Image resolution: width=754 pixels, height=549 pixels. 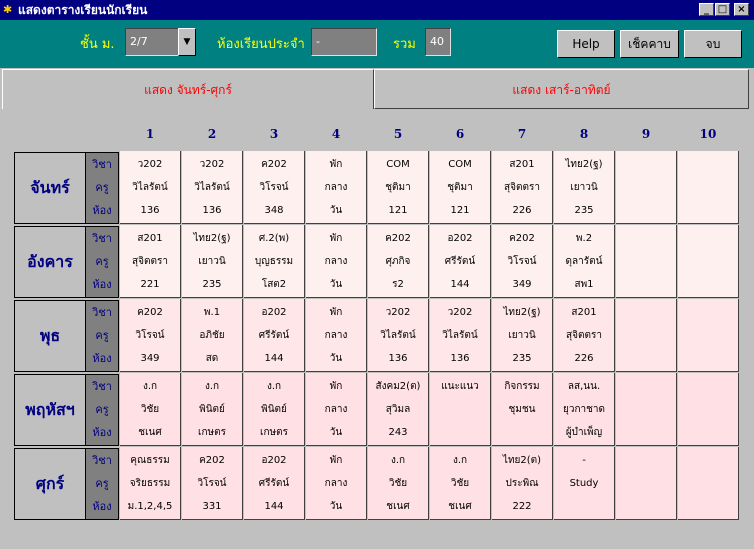 What do you see at coordinates (584, 409) in the screenshot?
I see `timetable-cell: ลส,นน. ยุวกาชาด ผู้บำเพ็ญ` at bounding box center [584, 409].